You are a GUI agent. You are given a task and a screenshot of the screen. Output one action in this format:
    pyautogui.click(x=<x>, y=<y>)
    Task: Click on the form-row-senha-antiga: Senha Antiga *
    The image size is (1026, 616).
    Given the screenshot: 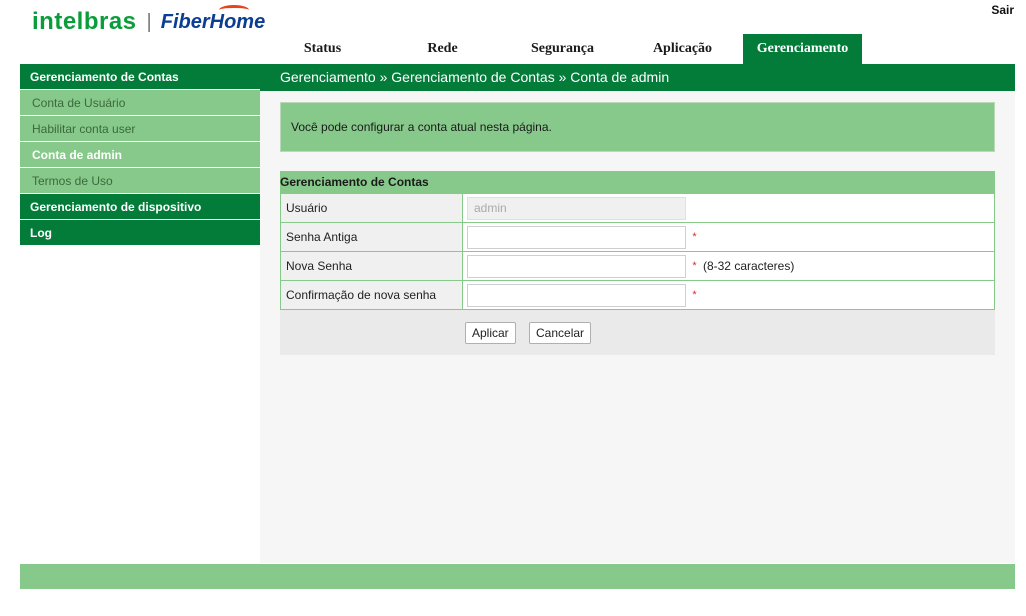 What is the action you would take?
    pyautogui.click(x=637, y=237)
    